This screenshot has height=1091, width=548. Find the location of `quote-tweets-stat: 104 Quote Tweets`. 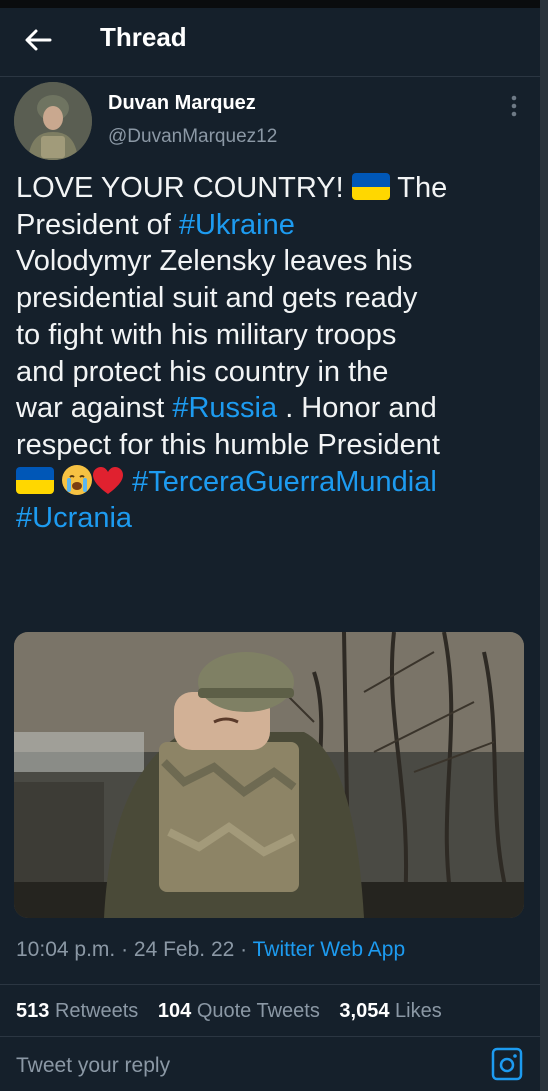

quote-tweets-stat: 104 Quote Tweets is located at coordinates (239, 1011).